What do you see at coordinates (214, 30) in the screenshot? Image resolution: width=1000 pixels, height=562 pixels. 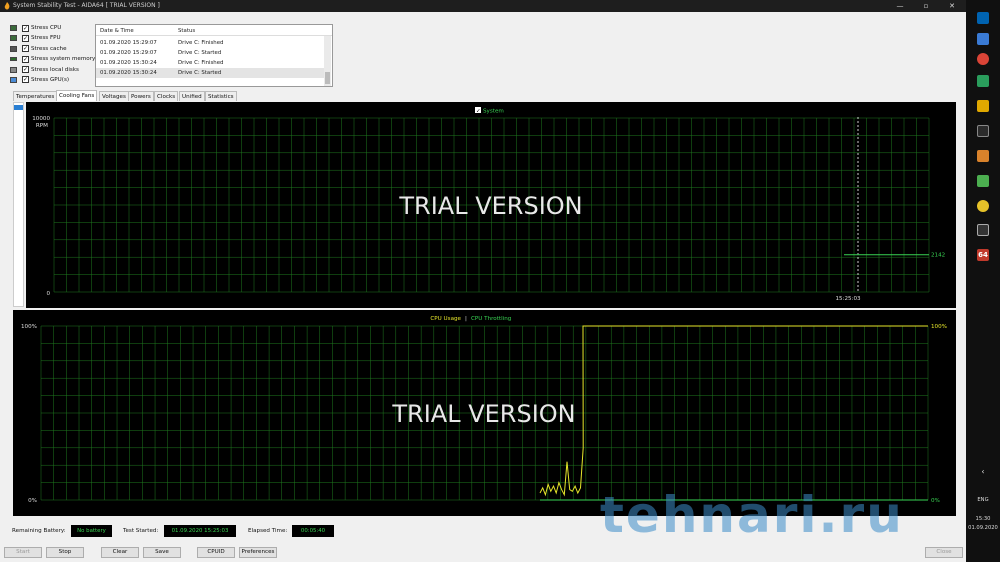 I see `log-header: Date & Time Status` at bounding box center [214, 30].